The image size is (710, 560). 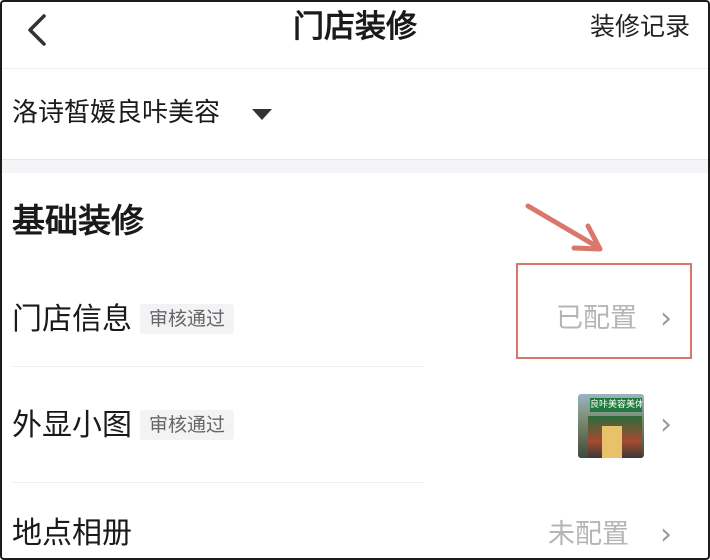 What do you see at coordinates (116, 113) in the screenshot?
I see `store-name: 洛诗皙媛良咔美容` at bounding box center [116, 113].